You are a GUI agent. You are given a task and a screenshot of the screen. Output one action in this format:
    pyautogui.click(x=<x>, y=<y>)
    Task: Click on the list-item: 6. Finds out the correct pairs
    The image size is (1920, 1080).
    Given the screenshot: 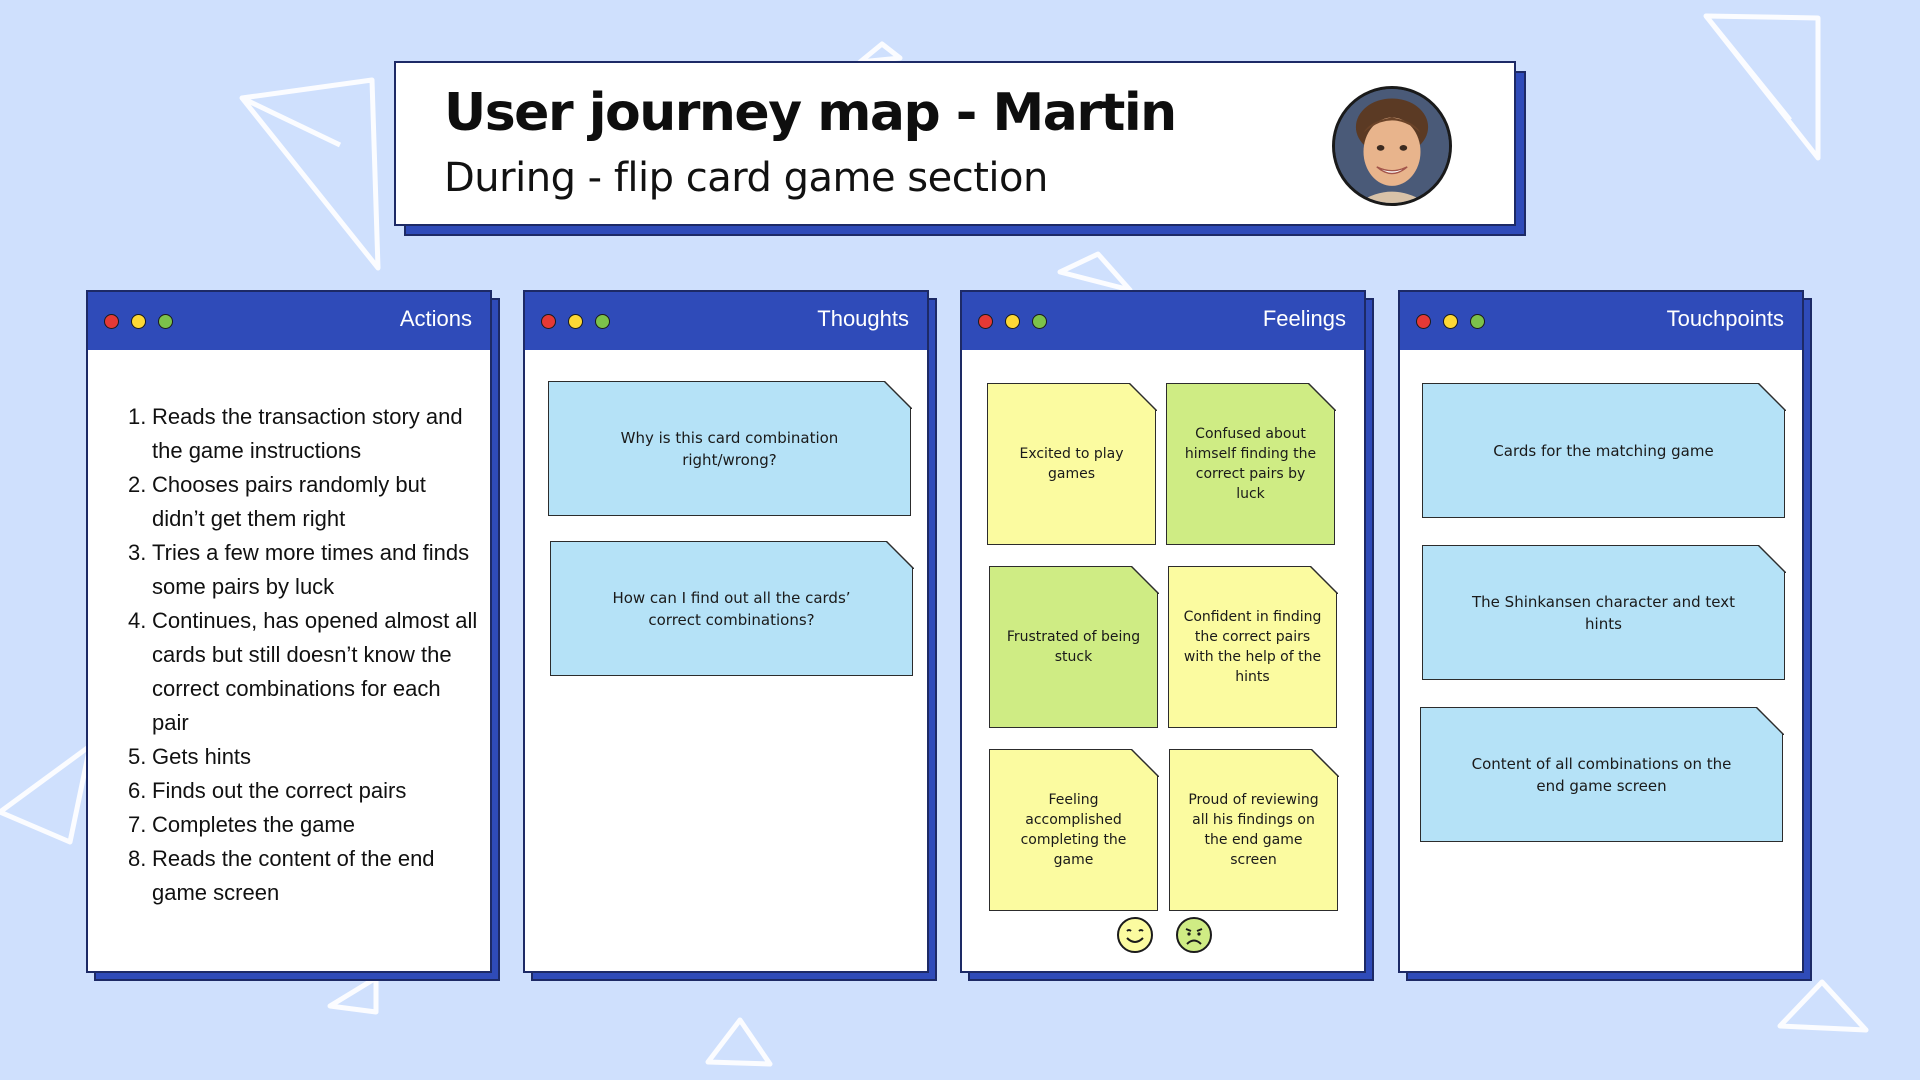 What is the action you would take?
    pyautogui.click(x=267, y=790)
    